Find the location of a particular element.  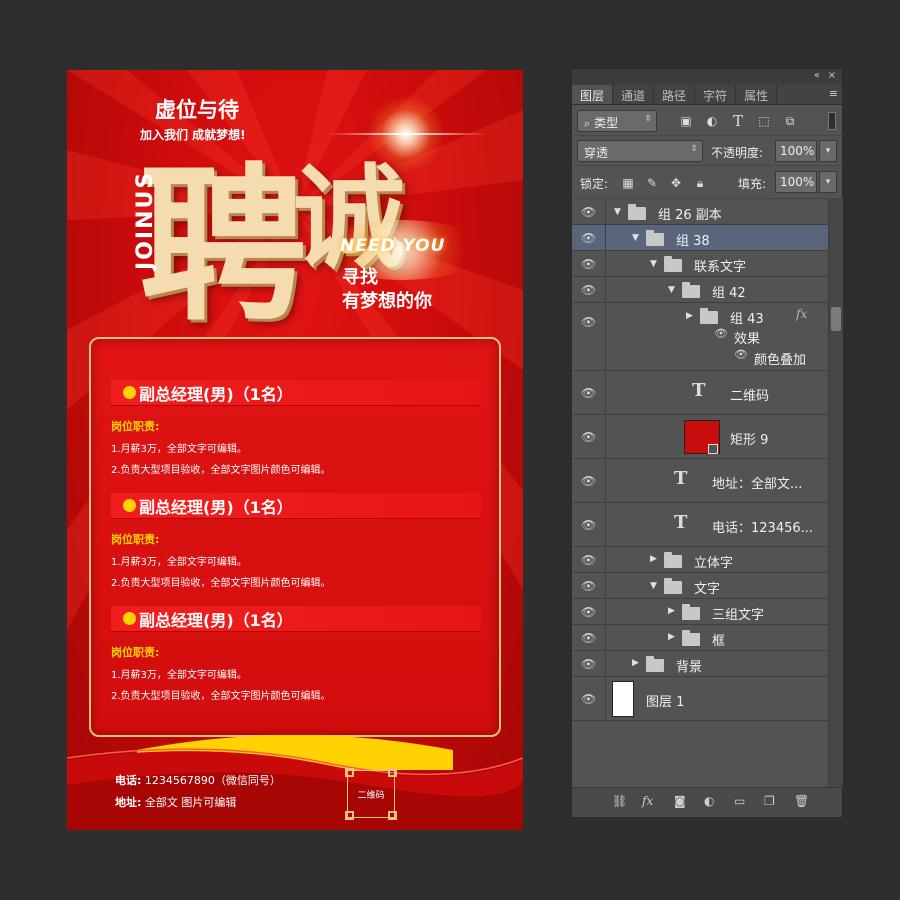

add-style-icon: fx is located at coordinates (647, 801).